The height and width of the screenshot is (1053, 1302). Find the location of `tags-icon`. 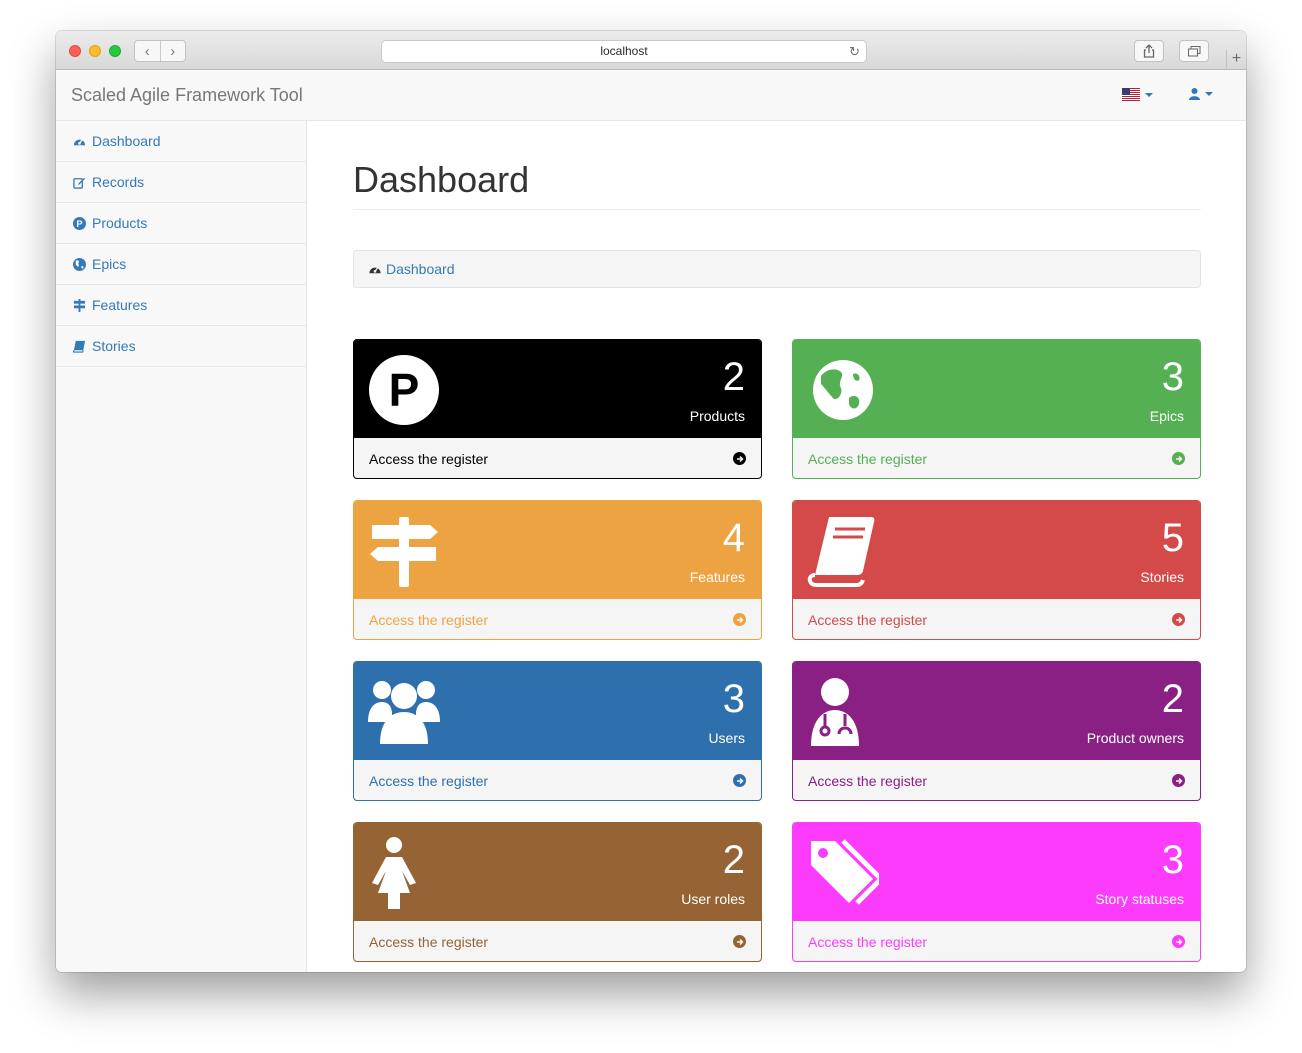

tags-icon is located at coordinates (845, 872).